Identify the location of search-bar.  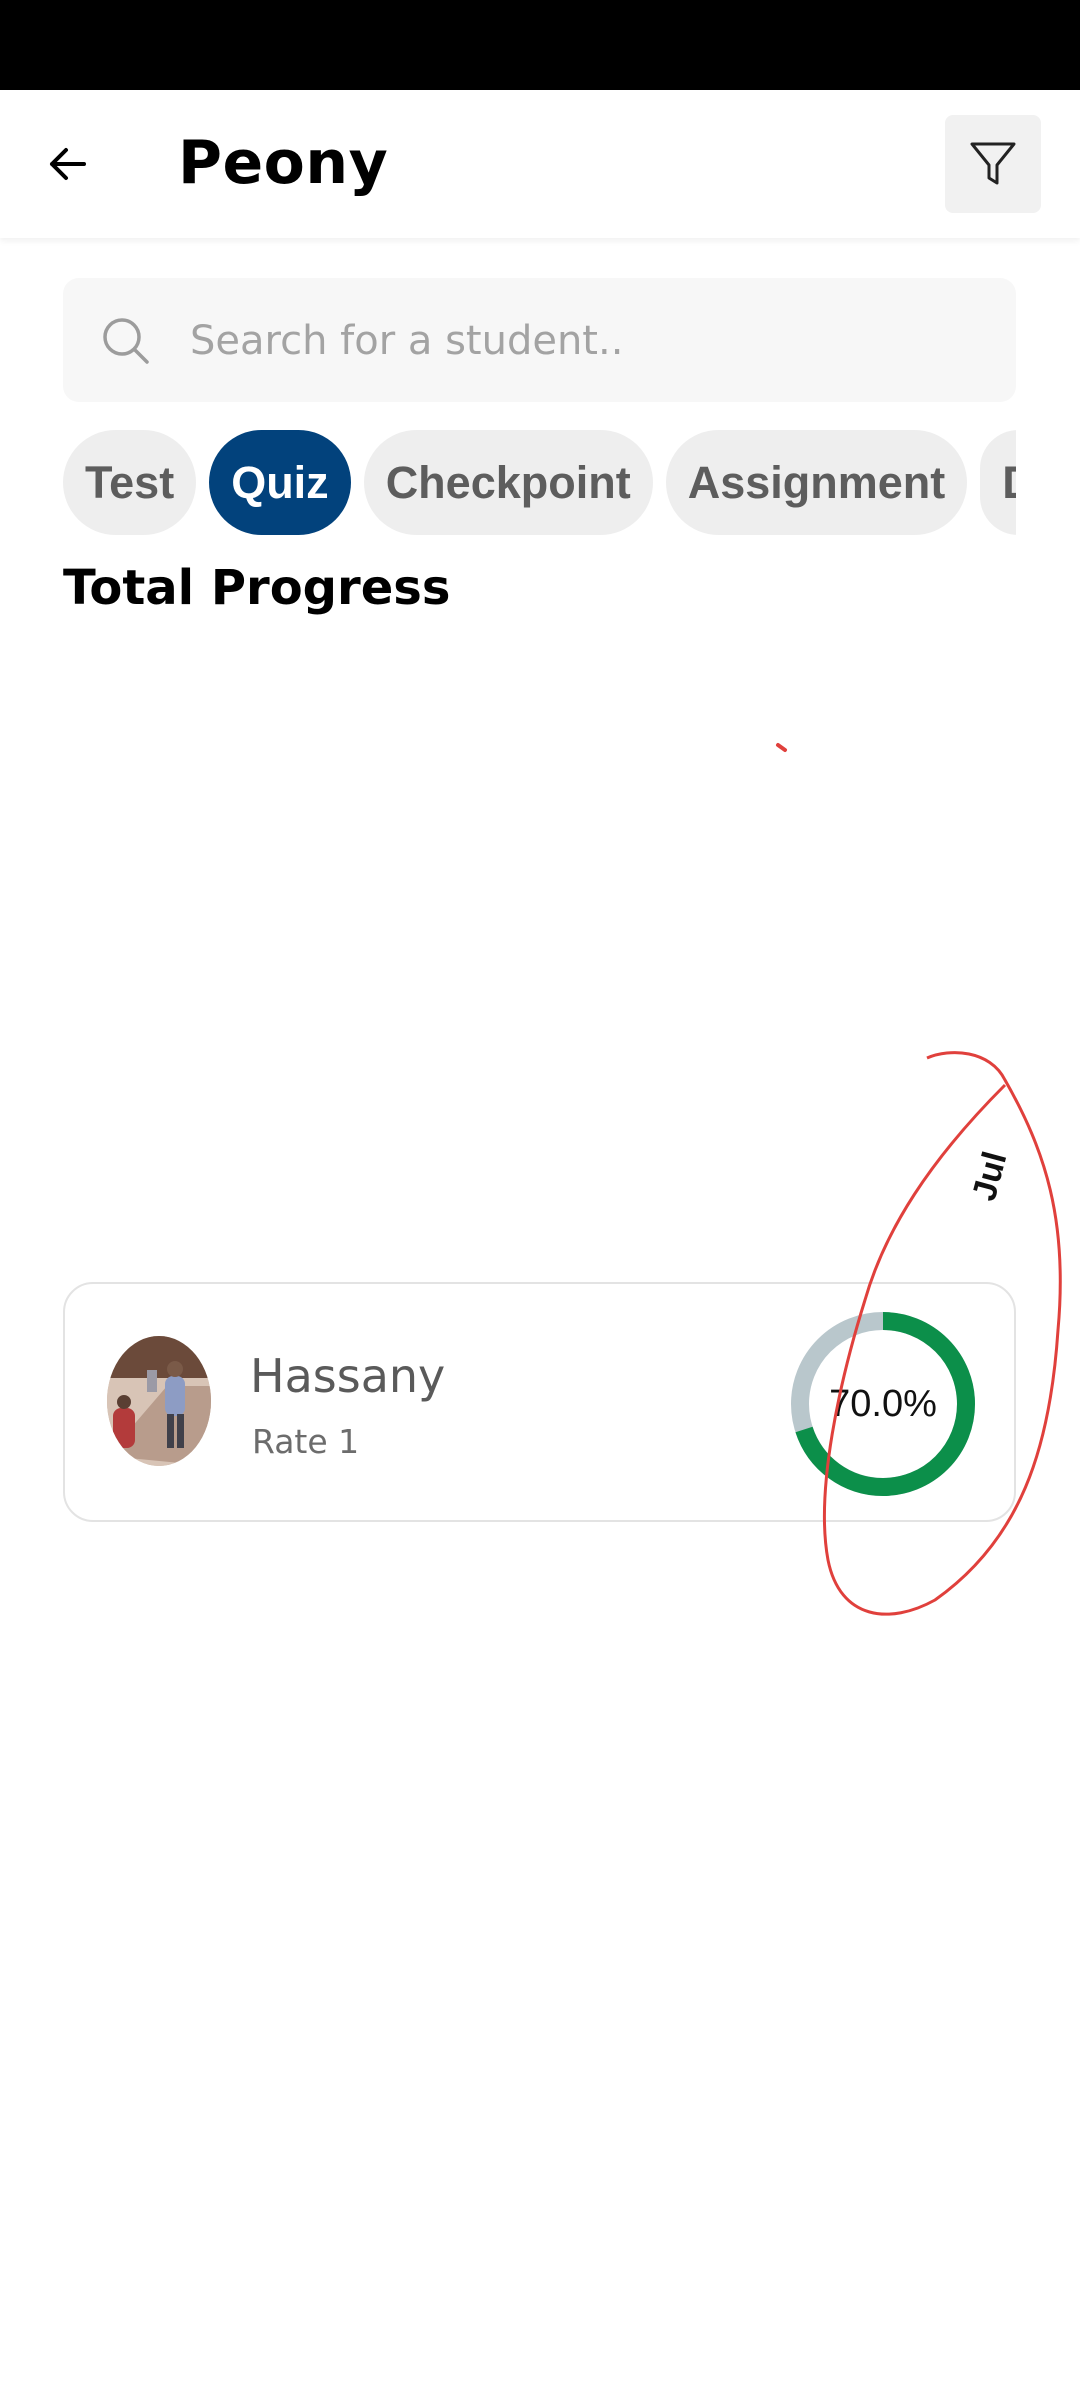
(539, 340).